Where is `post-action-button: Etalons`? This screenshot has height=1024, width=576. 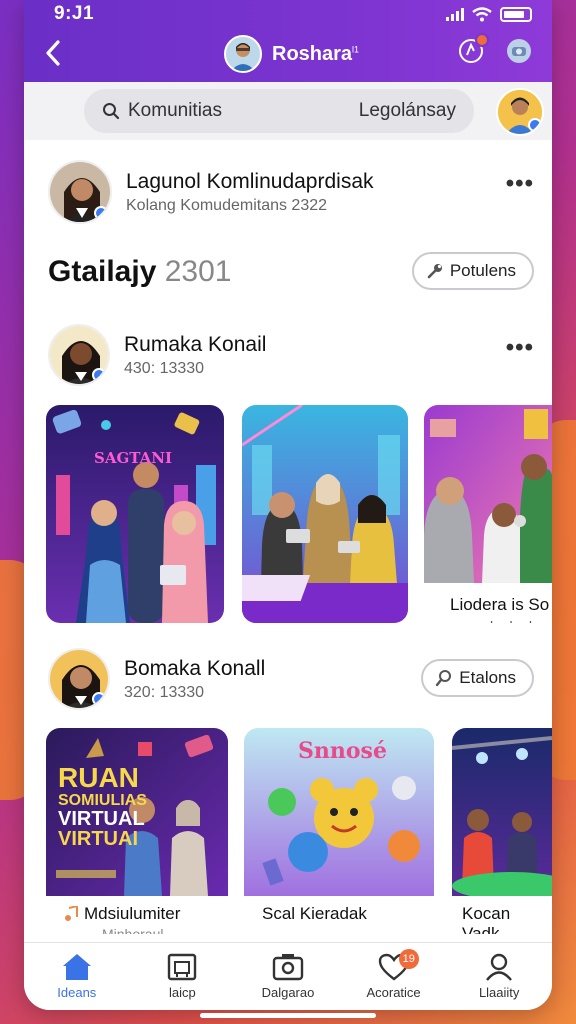
post-action-button: Etalons is located at coordinates (477, 678).